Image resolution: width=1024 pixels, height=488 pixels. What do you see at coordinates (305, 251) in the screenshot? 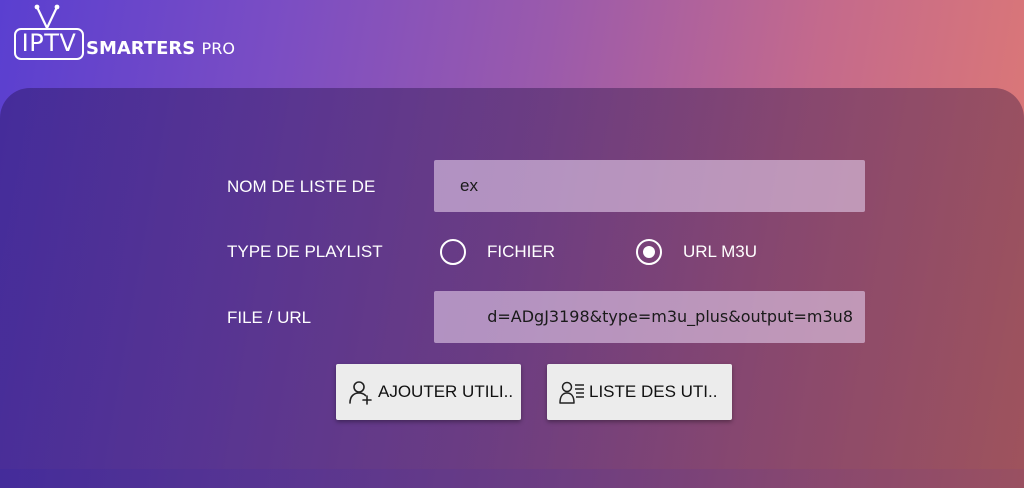
I see `playlist-type-label: TYPE DE PLAYLIST` at bounding box center [305, 251].